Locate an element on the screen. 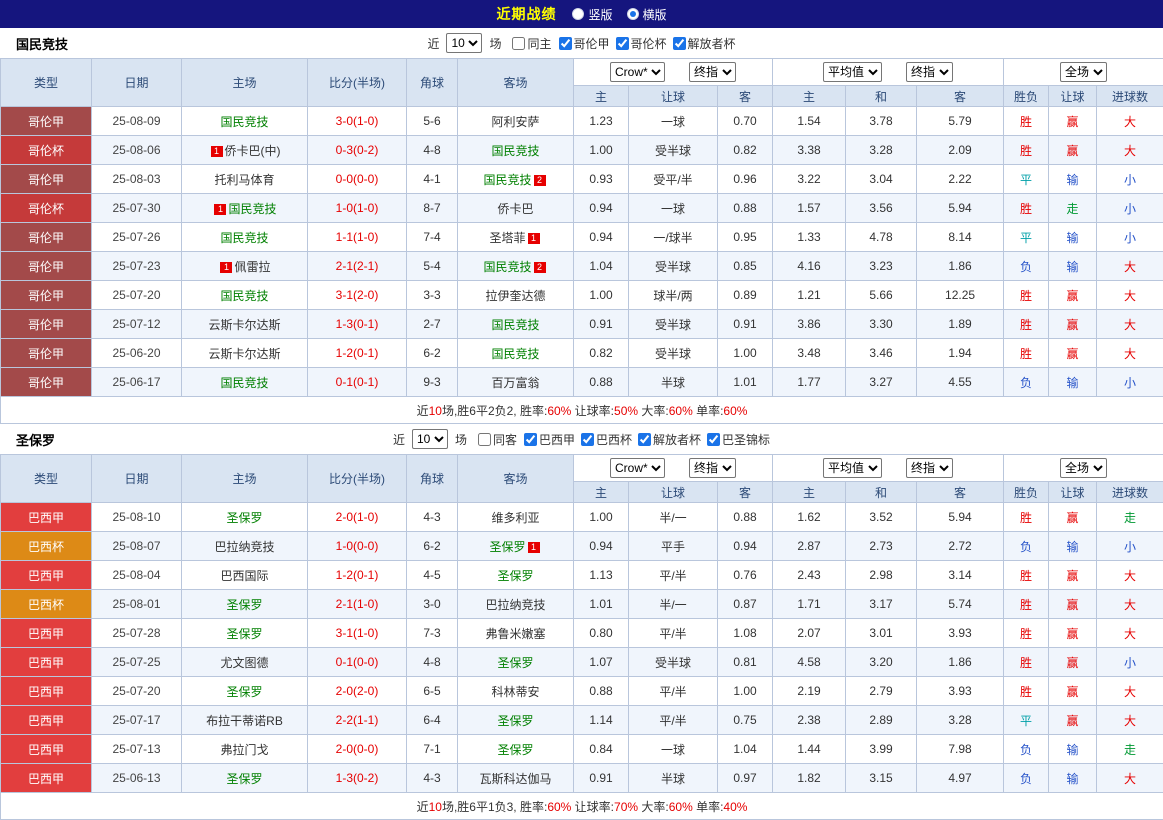 Image resolution: width=1163 pixels, height=820 pixels. away-team-cell: 弗鲁米嫩塞 is located at coordinates (516, 633).